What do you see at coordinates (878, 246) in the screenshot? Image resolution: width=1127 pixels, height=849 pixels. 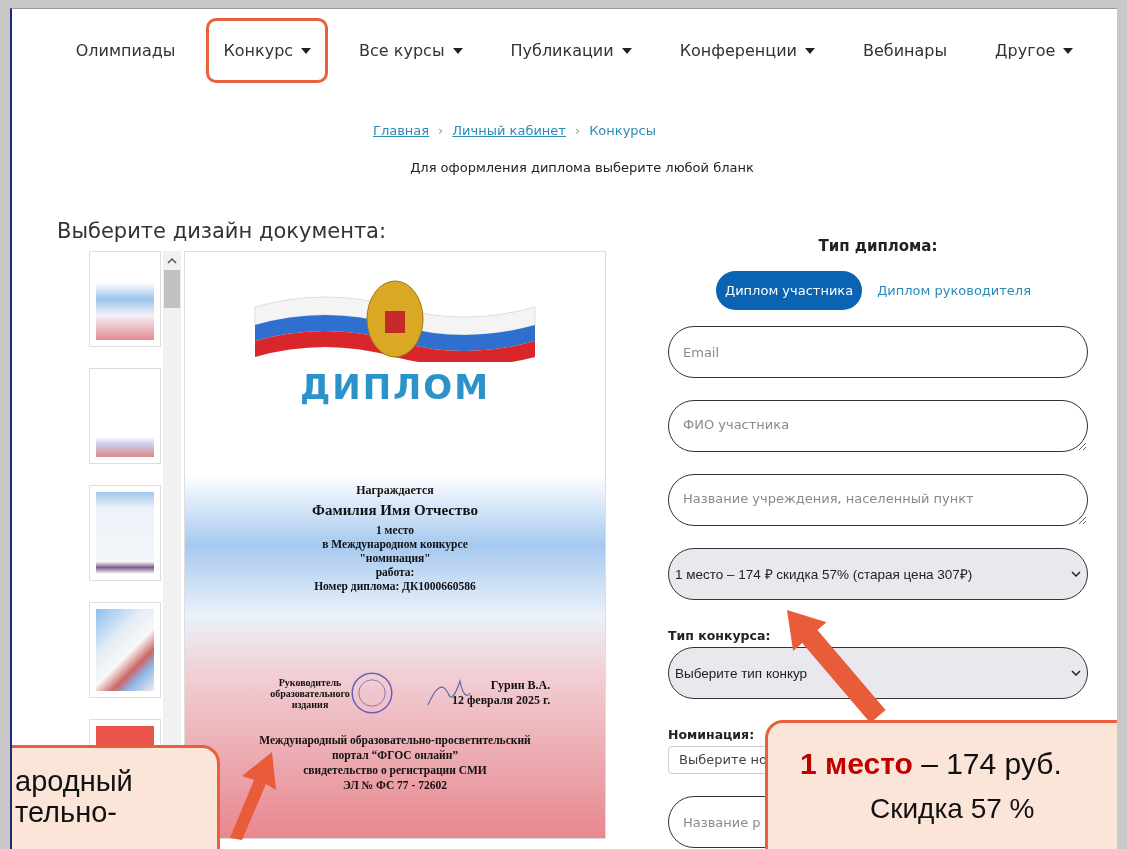 I see `form-heading: Тип диплома:` at bounding box center [878, 246].